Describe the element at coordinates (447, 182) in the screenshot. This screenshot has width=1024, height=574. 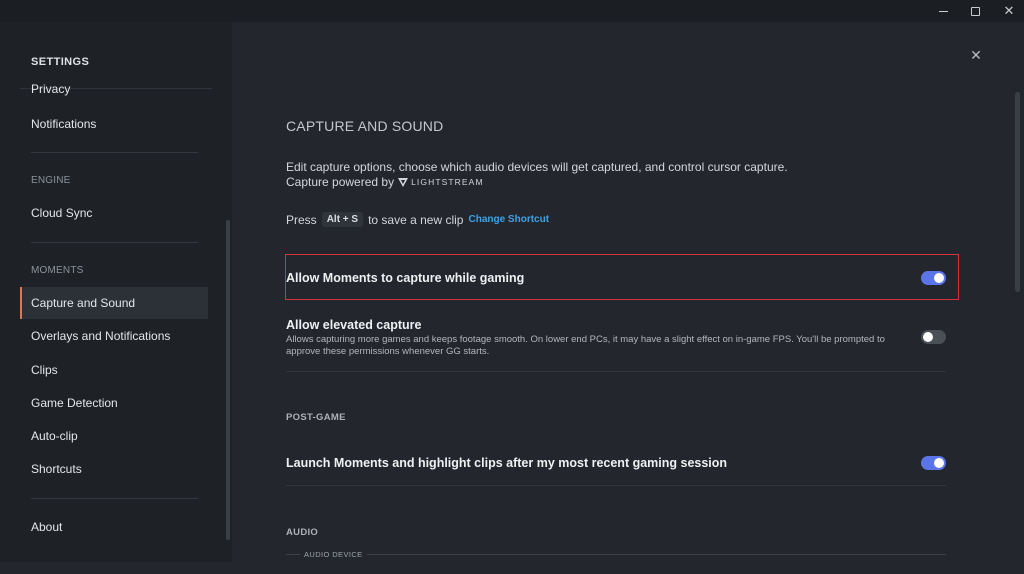
I see `lightstream-brand: LIGHTSTREAM` at that location.